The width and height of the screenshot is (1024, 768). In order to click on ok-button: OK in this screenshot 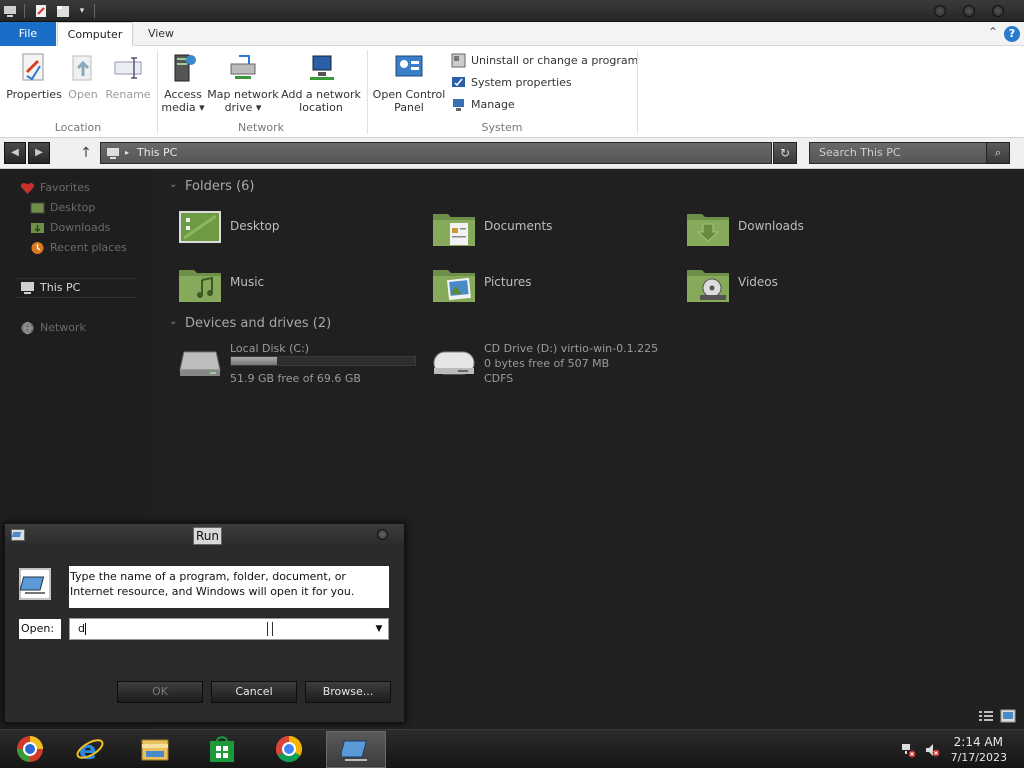, I will do `click(160, 692)`.